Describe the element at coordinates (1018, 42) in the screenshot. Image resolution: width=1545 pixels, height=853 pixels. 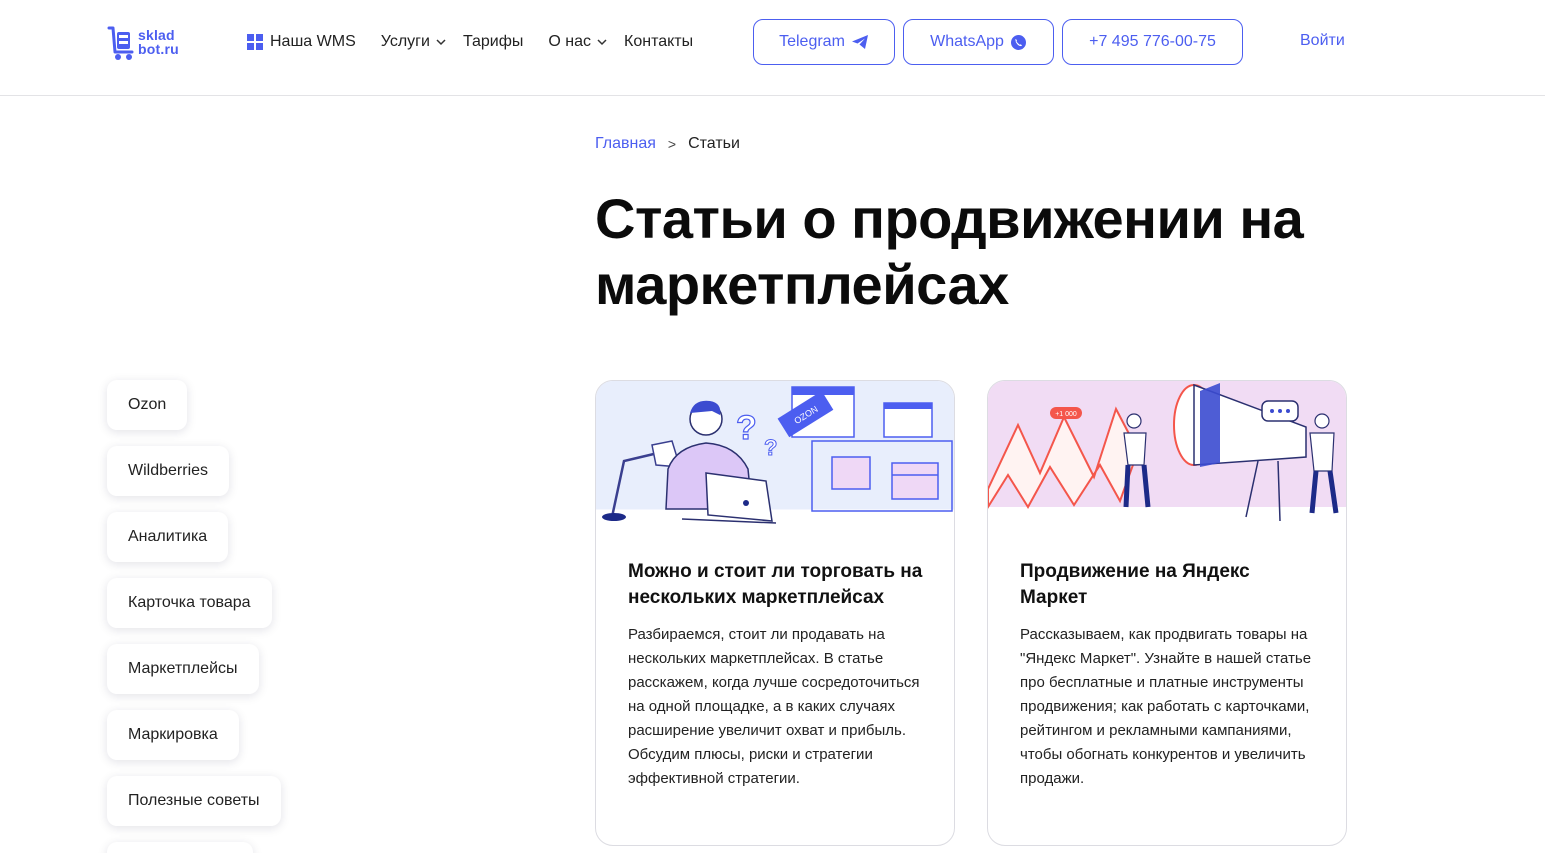
I see `whatsapp-icon` at that location.